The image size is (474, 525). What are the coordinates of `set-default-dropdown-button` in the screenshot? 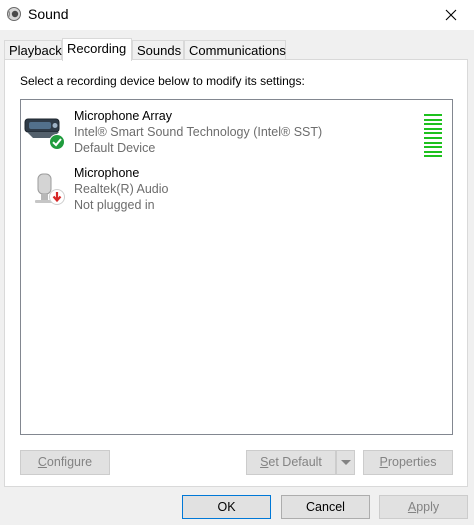 It's located at (345, 462).